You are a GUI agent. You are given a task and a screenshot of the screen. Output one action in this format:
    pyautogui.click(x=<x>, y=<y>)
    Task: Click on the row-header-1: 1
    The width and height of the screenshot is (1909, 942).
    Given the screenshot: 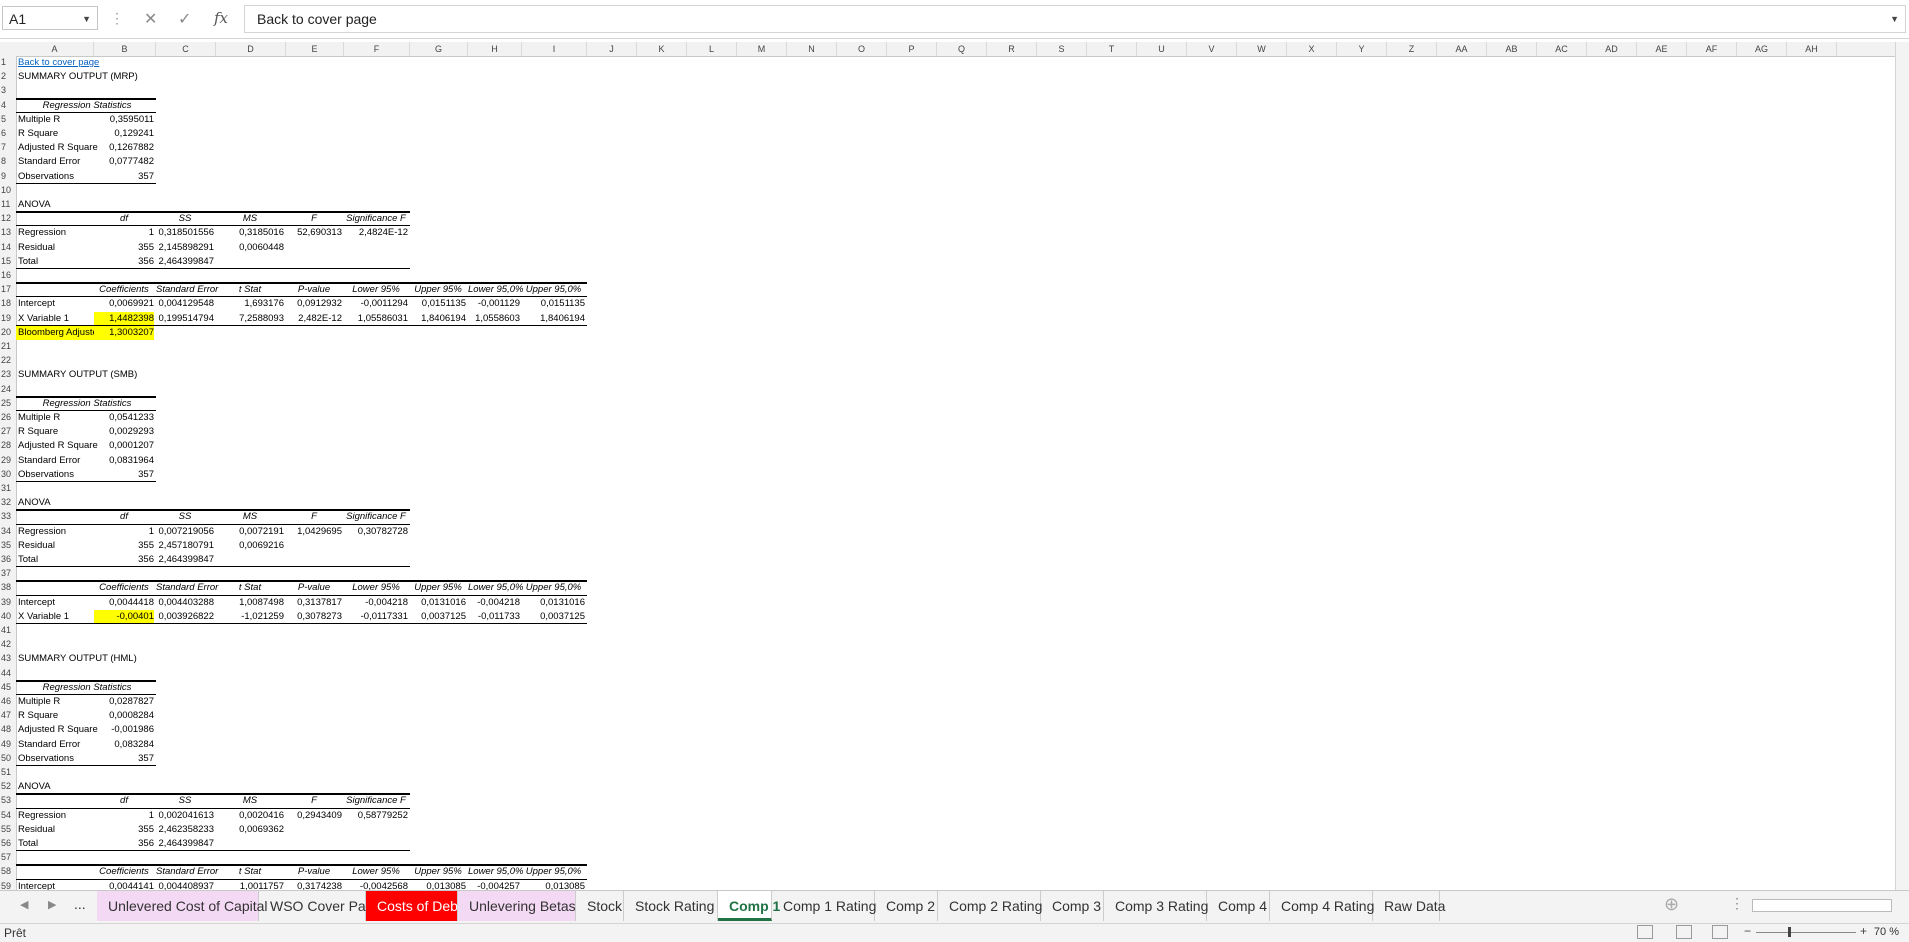 What is the action you would take?
    pyautogui.click(x=8, y=63)
    